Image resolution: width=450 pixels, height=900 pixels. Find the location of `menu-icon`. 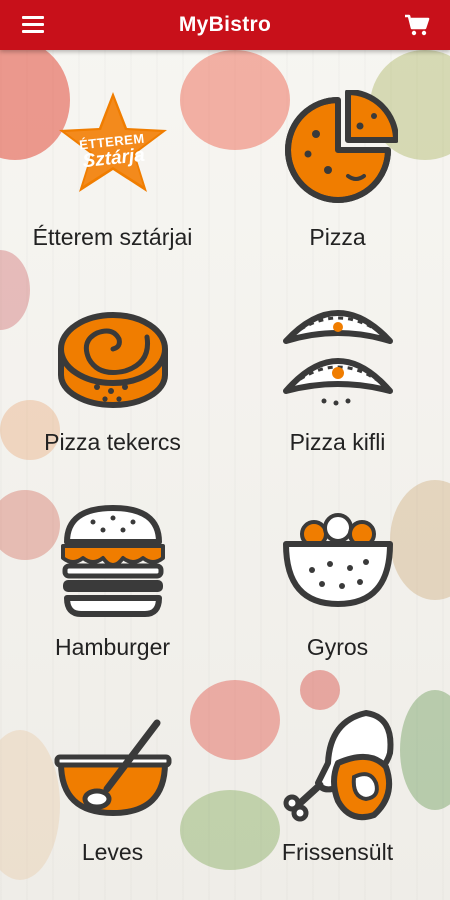

menu-icon is located at coordinates (33, 25).